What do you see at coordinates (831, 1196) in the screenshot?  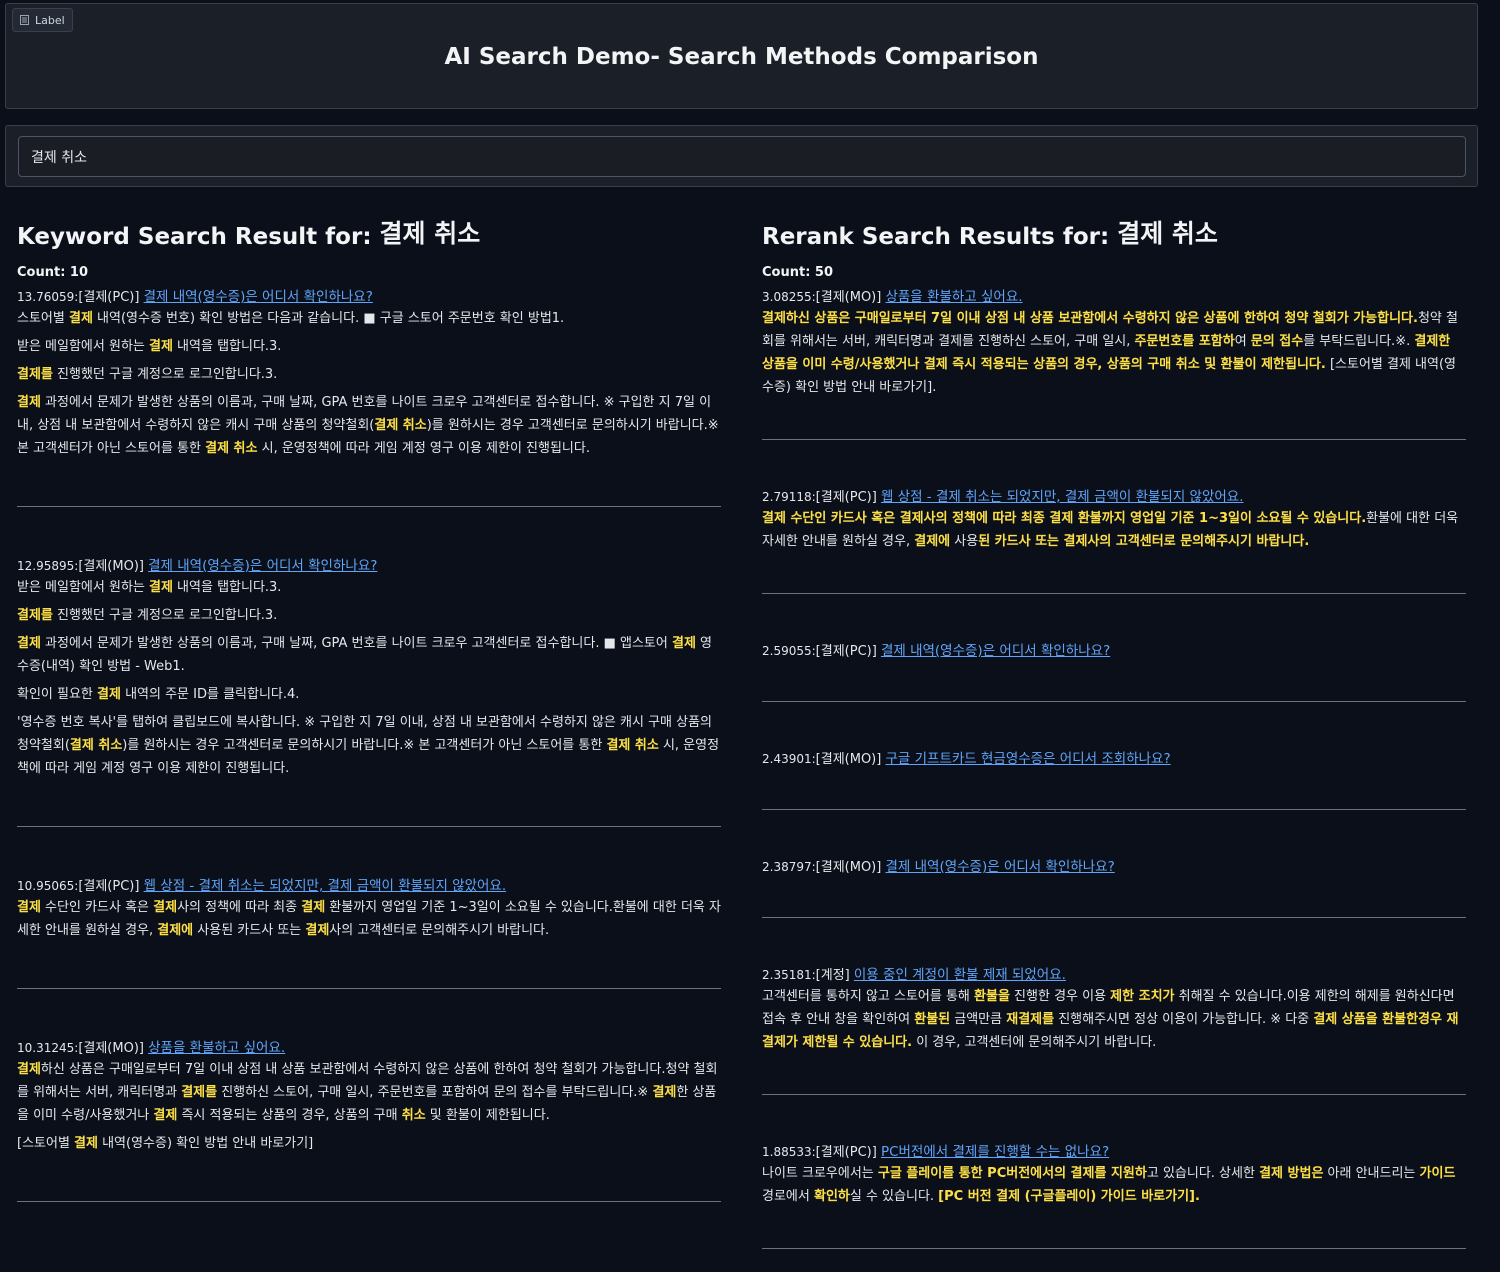 I see `highlighted-term: 확인하` at bounding box center [831, 1196].